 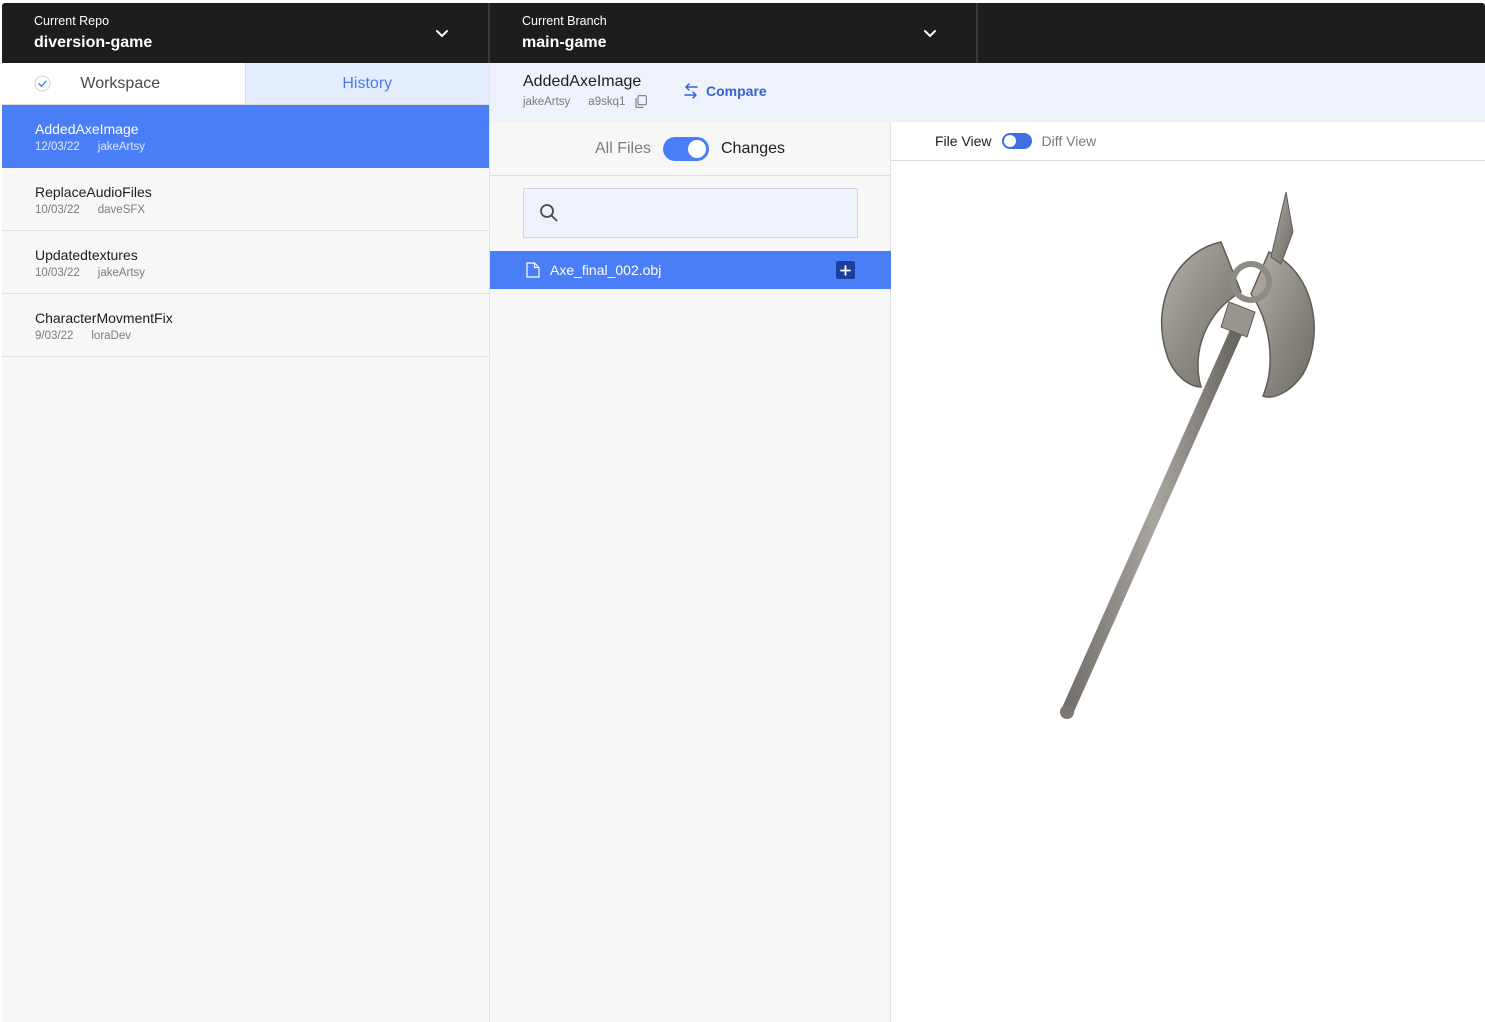 What do you see at coordinates (623, 149) in the screenshot?
I see `all-files-label: All Files` at bounding box center [623, 149].